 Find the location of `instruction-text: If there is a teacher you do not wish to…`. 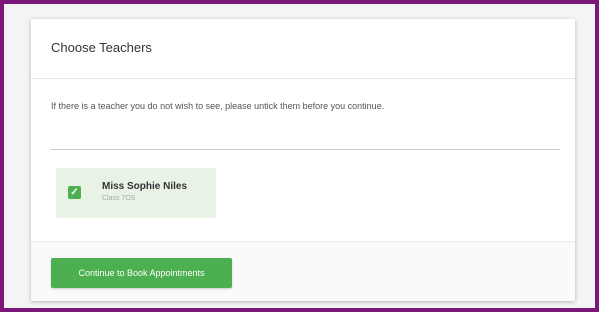

instruction-text: If there is a teacher you do not wish to… is located at coordinates (218, 106).